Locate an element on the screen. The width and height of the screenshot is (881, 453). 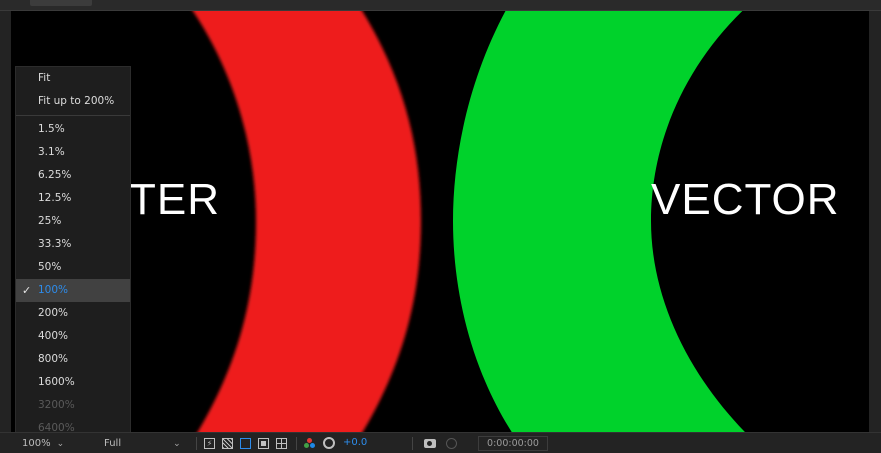
guides-icon is located at coordinates (281, 443).